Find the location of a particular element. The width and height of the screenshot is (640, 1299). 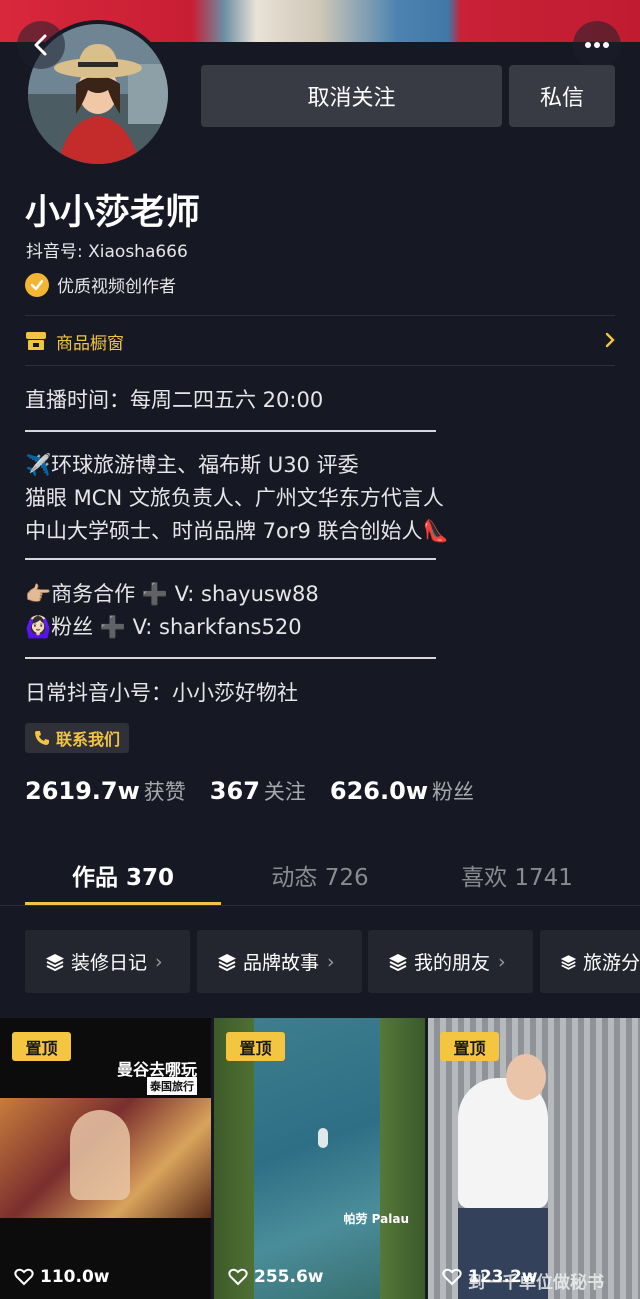

profile-stats: 2619.7w 获赞 367 关注 626.0w 粉丝 is located at coordinates (261, 791).